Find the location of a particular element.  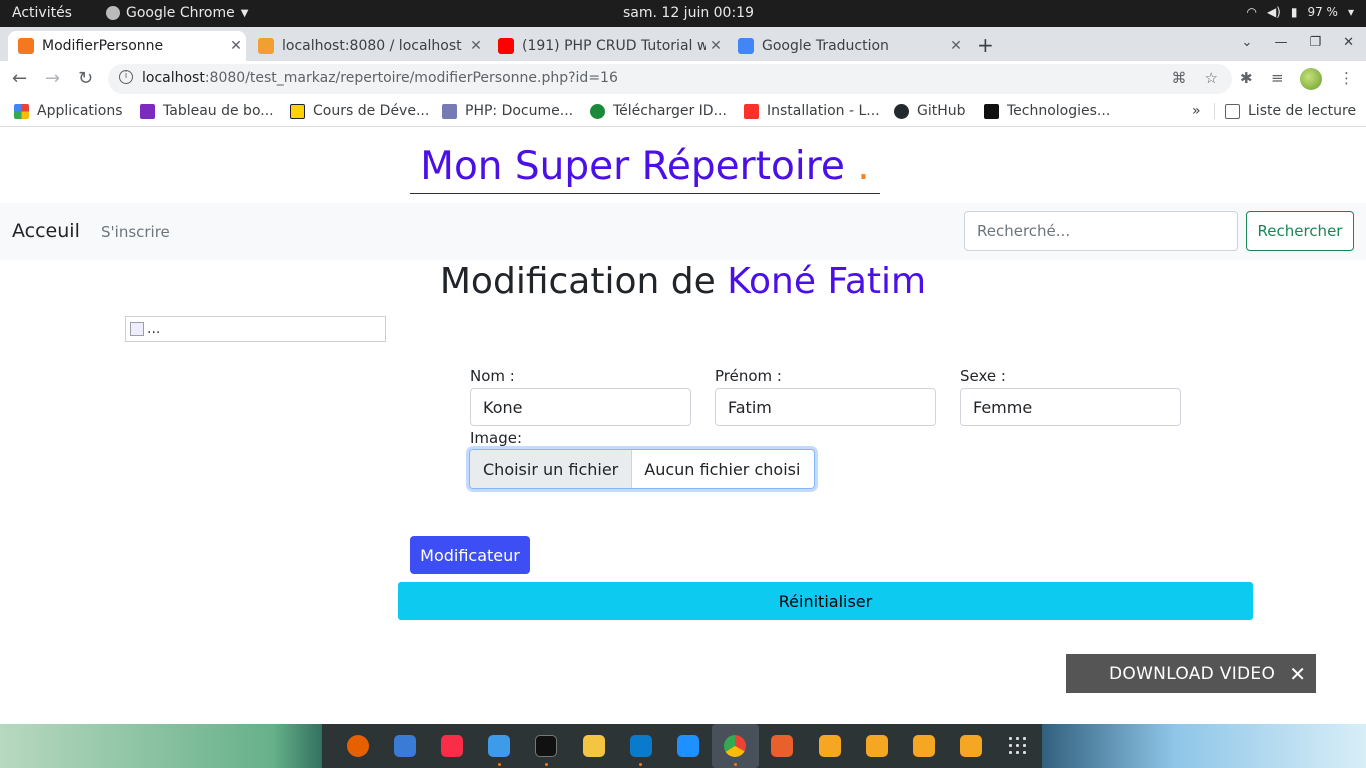

file-status: Aucun fichier choisi is located at coordinates (722, 469).